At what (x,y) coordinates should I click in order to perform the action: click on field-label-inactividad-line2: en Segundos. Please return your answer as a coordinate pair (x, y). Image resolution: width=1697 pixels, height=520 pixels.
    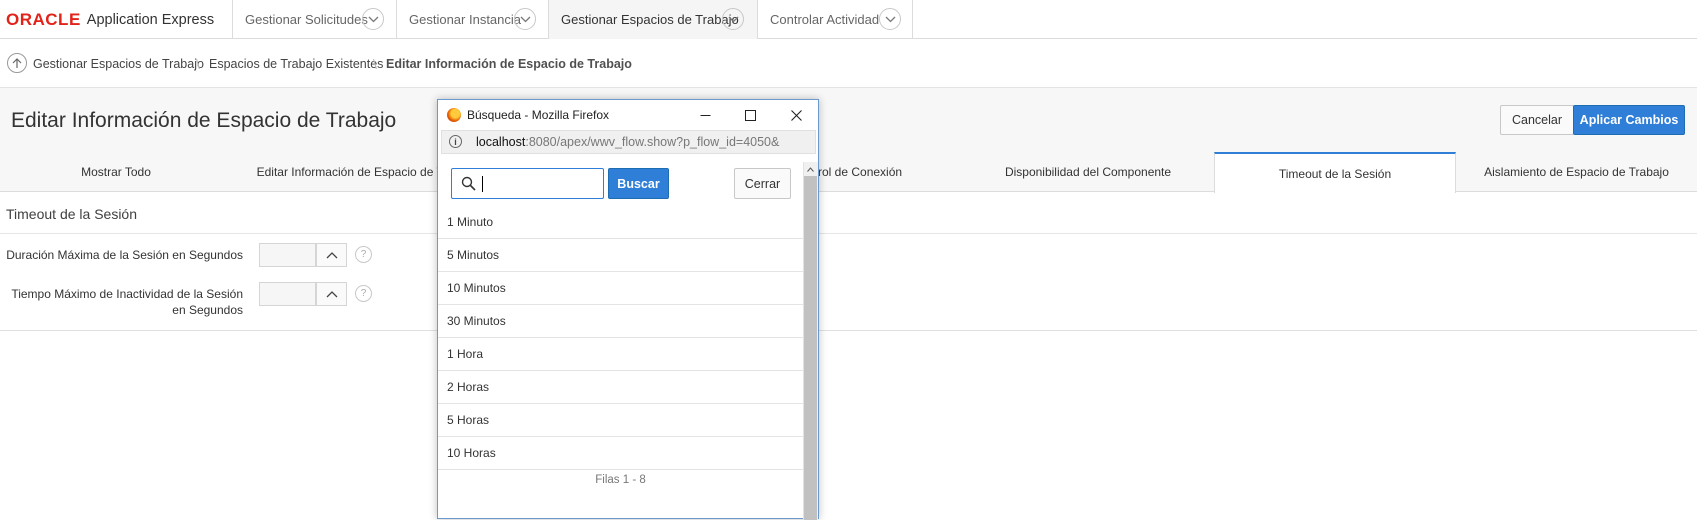
    Looking at the image, I should click on (207, 310).